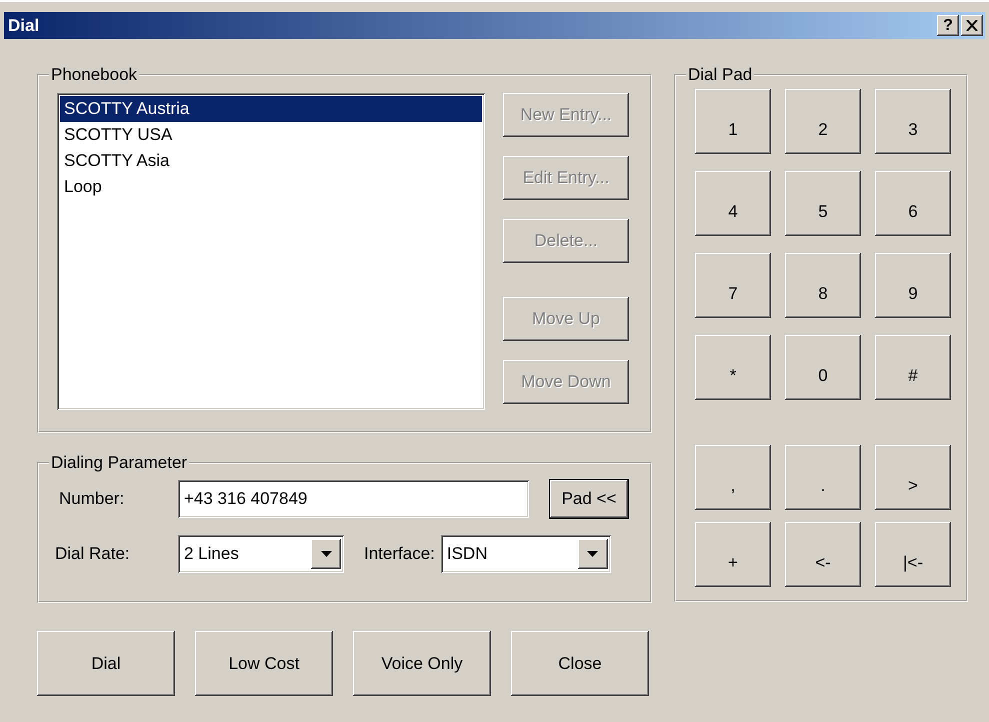  Describe the element at coordinates (913, 367) in the screenshot. I see `dial-key: #` at that location.